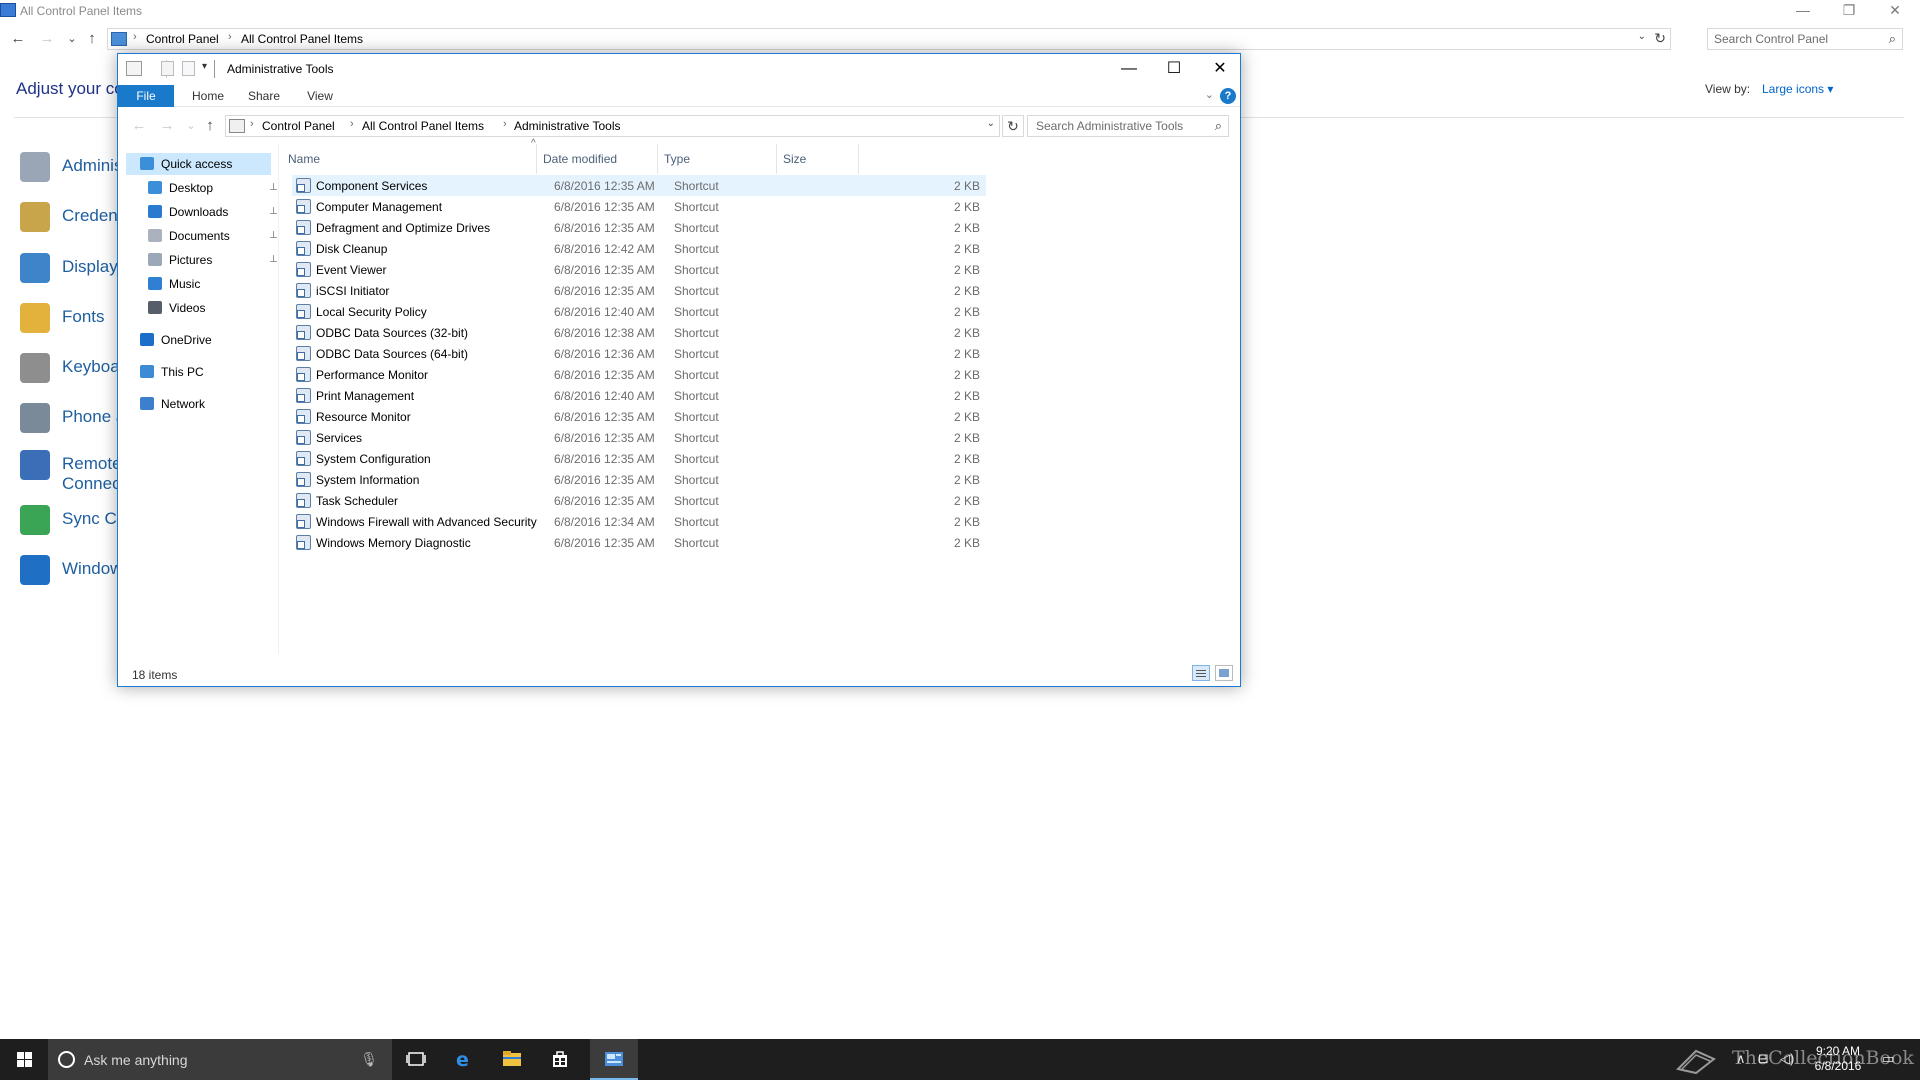  Describe the element at coordinates (1128, 126) in the screenshot. I see `search-input: Search Administrative Tools ⌕` at that location.